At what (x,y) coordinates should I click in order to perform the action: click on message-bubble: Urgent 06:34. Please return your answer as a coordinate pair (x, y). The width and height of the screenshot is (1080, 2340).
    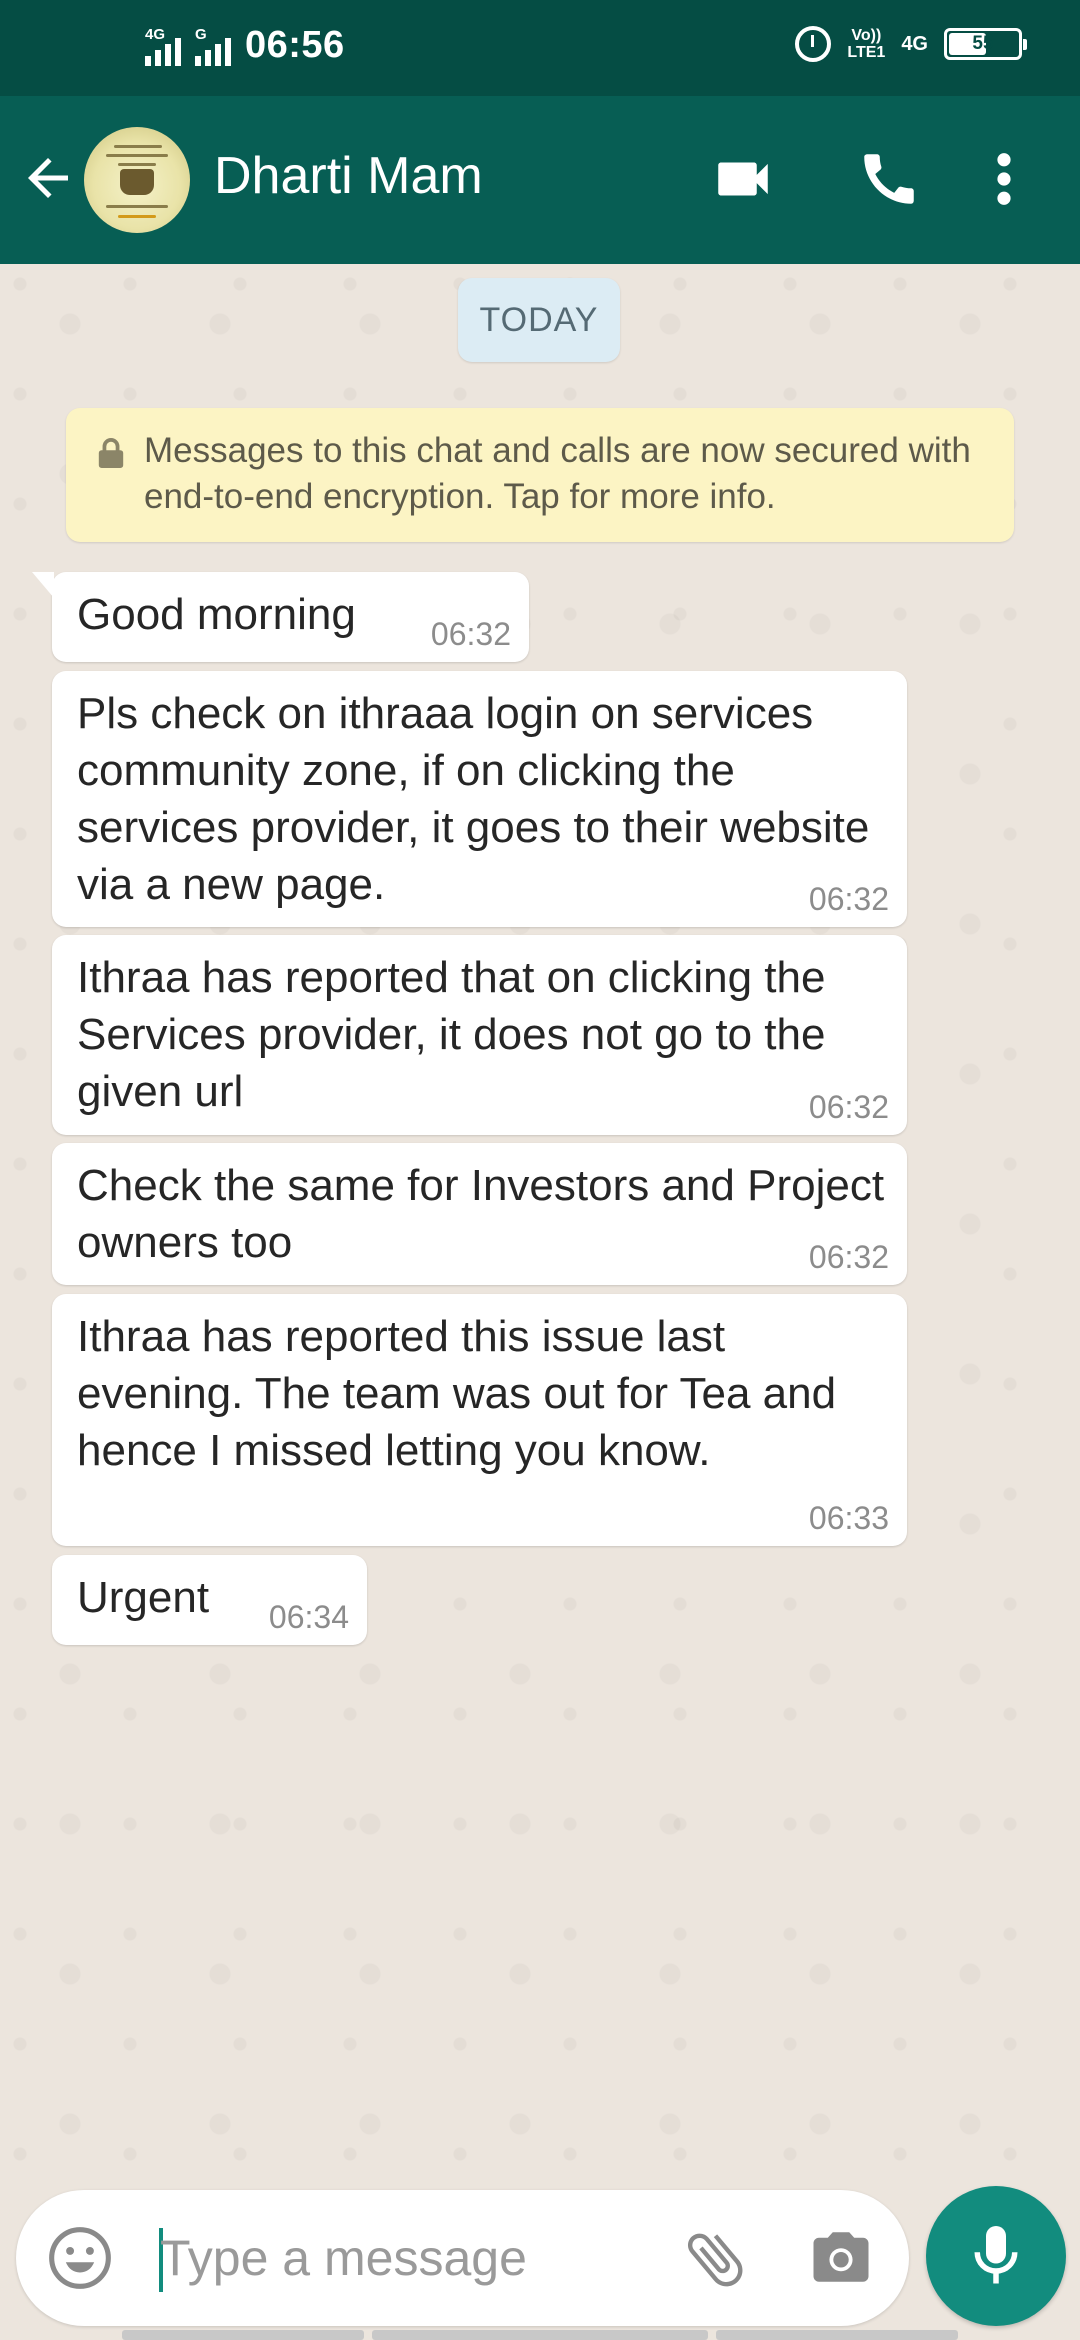
    Looking at the image, I should click on (209, 1600).